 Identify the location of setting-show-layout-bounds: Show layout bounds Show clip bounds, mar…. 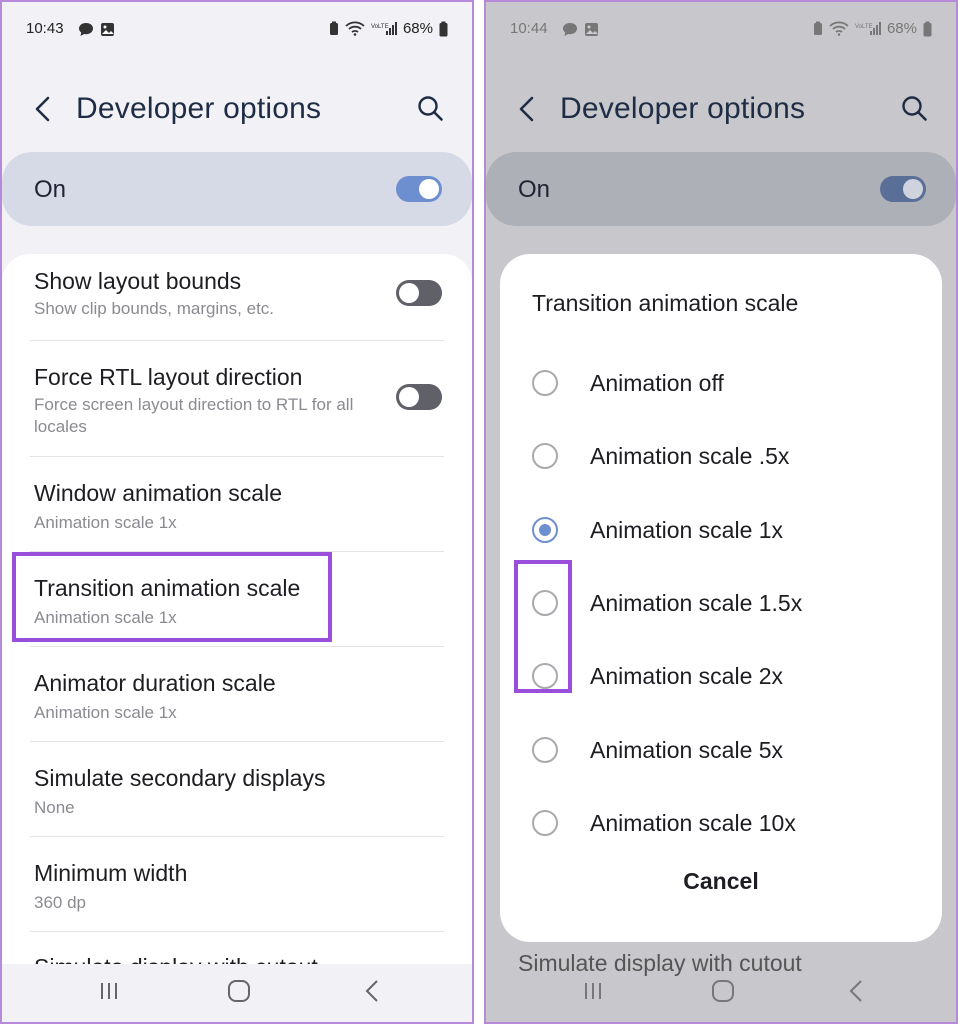
(237, 302).